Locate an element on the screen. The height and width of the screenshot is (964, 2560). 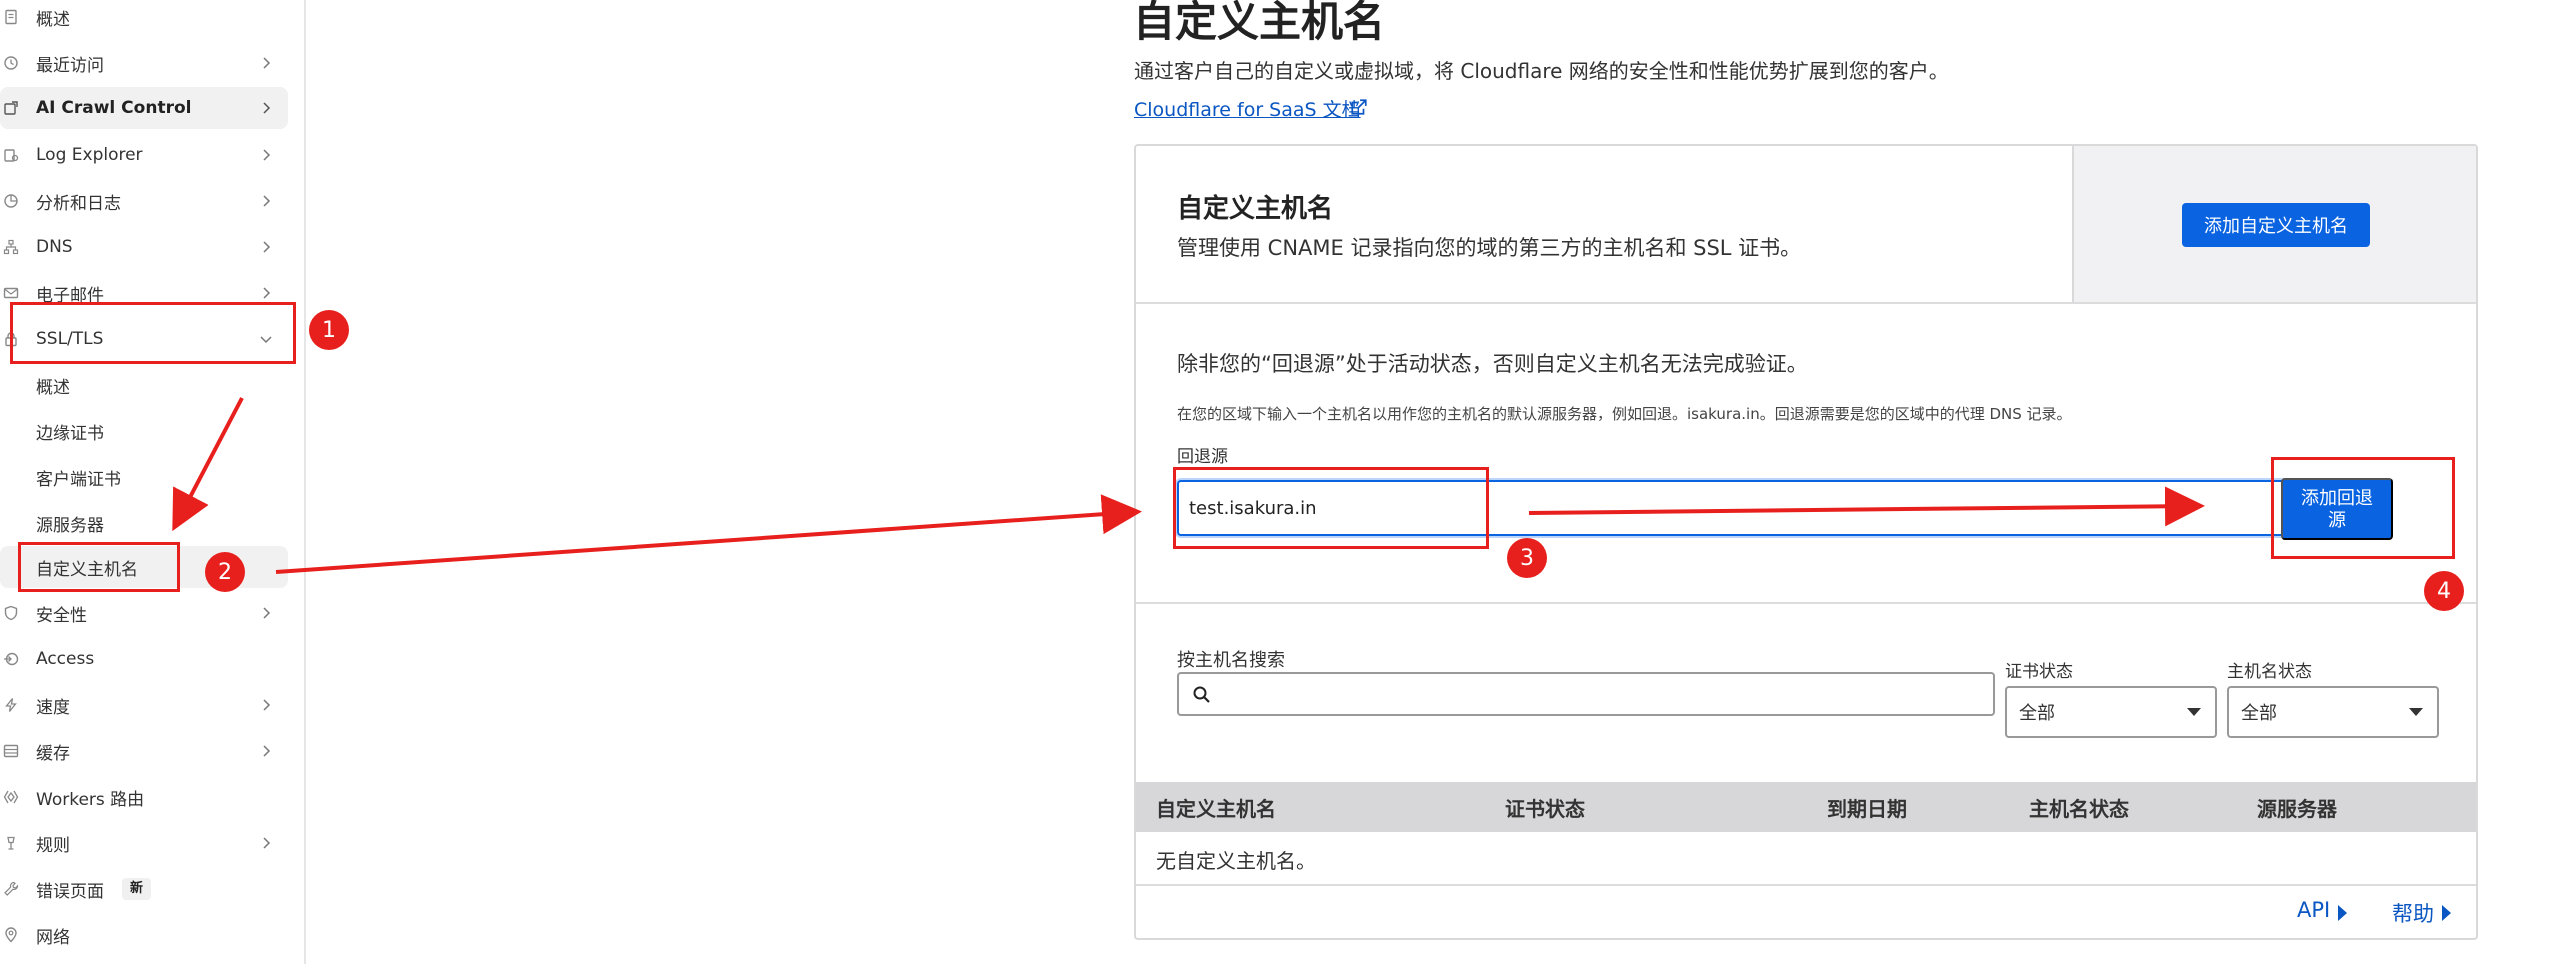
ai-crawl-icon is located at coordinates (11, 108).